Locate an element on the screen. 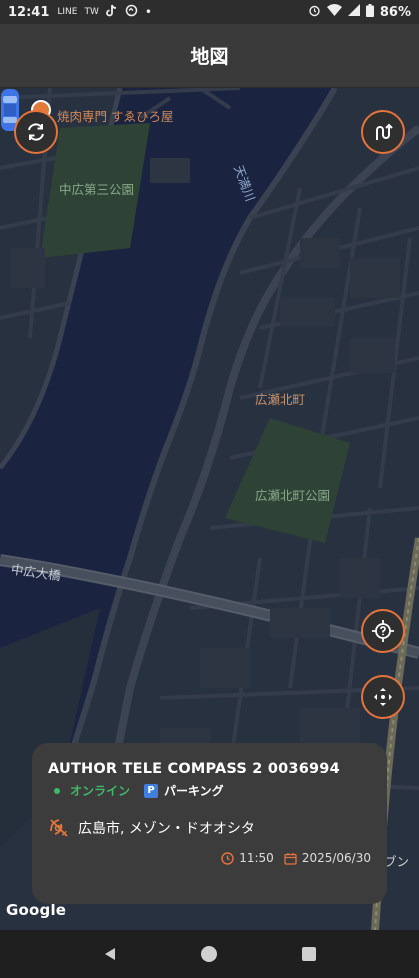 The width and height of the screenshot is (419, 978). parking-icon: P is located at coordinates (151, 790).